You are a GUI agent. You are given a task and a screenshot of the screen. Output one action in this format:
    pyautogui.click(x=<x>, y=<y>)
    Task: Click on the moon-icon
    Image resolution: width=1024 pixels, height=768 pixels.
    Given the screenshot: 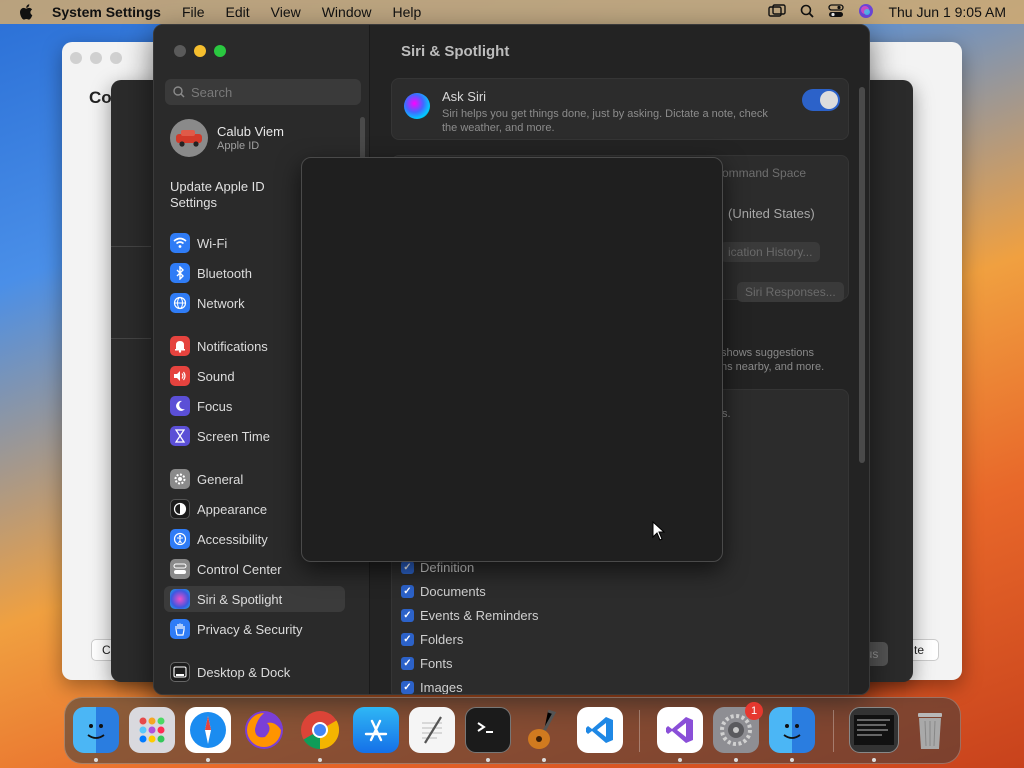 What is the action you would take?
    pyautogui.click(x=180, y=406)
    